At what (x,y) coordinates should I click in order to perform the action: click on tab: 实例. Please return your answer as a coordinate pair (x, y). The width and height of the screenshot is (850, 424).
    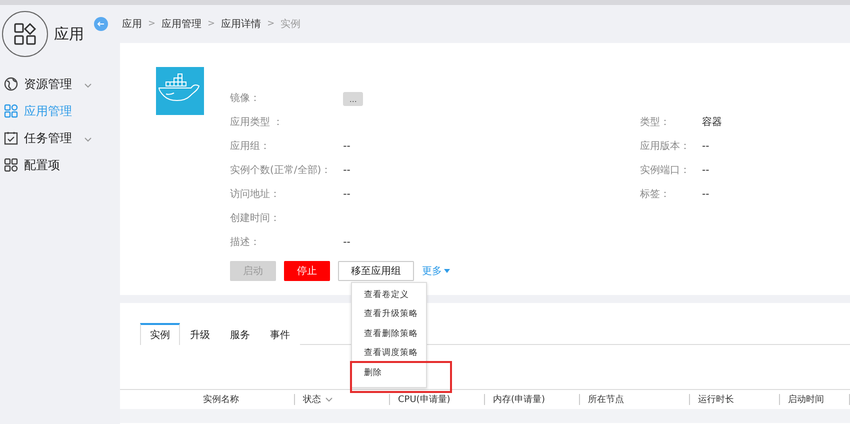
    Looking at the image, I should click on (160, 334).